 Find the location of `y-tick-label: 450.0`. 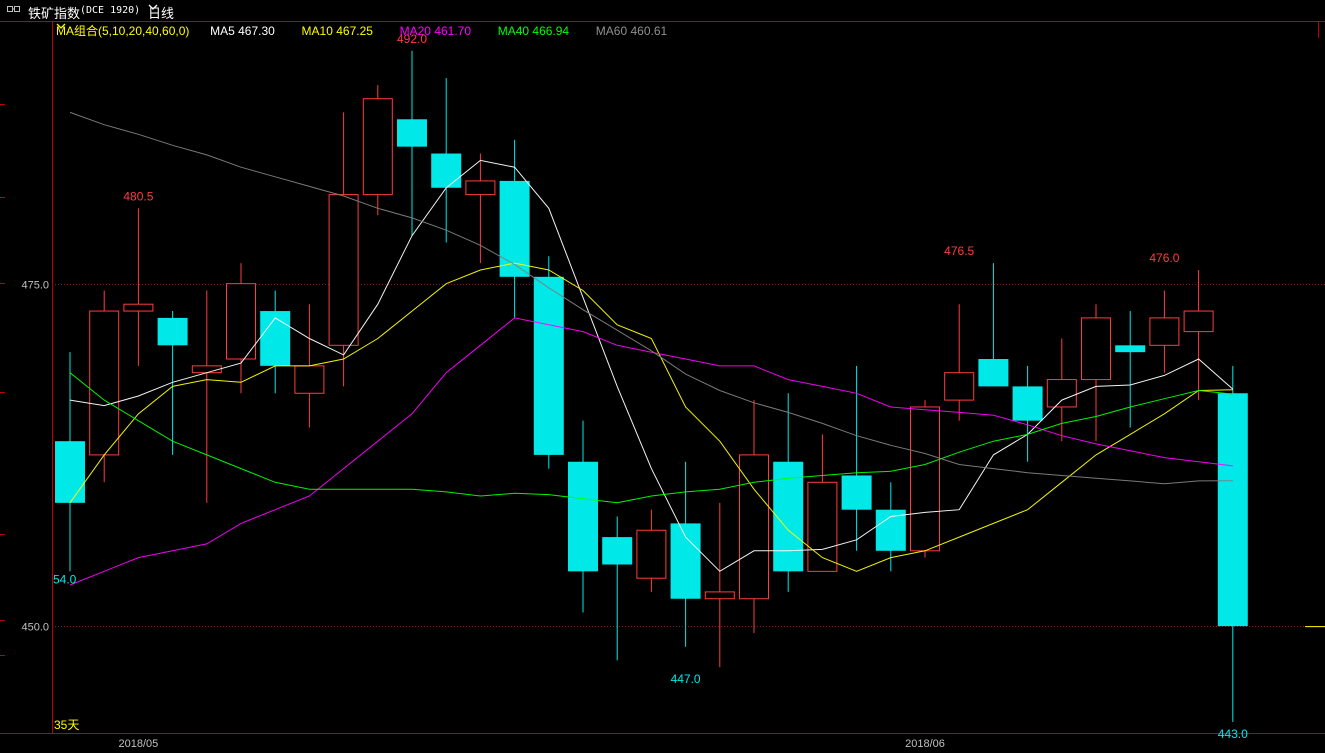

y-tick-label: 450.0 is located at coordinates (35, 628).